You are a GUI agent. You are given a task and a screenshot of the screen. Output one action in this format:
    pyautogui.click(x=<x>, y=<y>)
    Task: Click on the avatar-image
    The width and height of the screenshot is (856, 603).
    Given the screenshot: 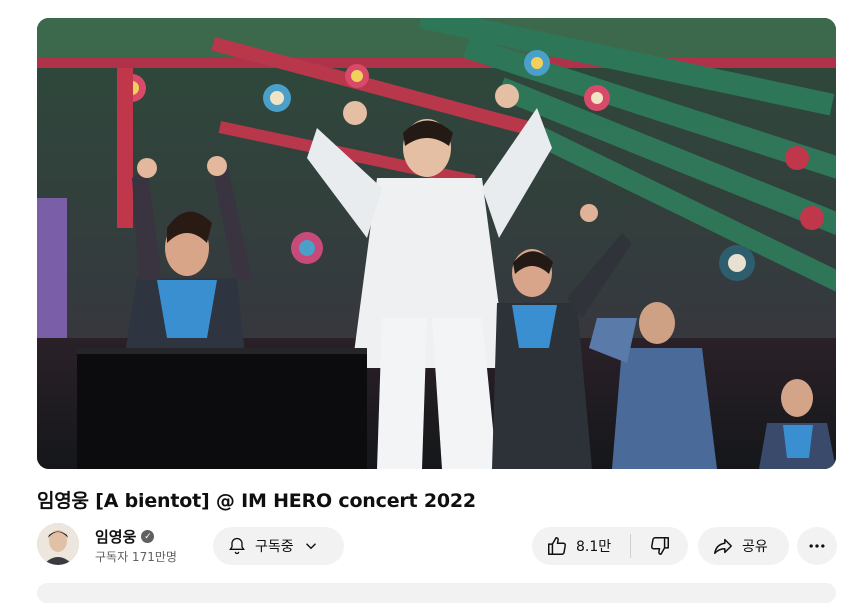 What is the action you would take?
    pyautogui.click(x=58, y=544)
    